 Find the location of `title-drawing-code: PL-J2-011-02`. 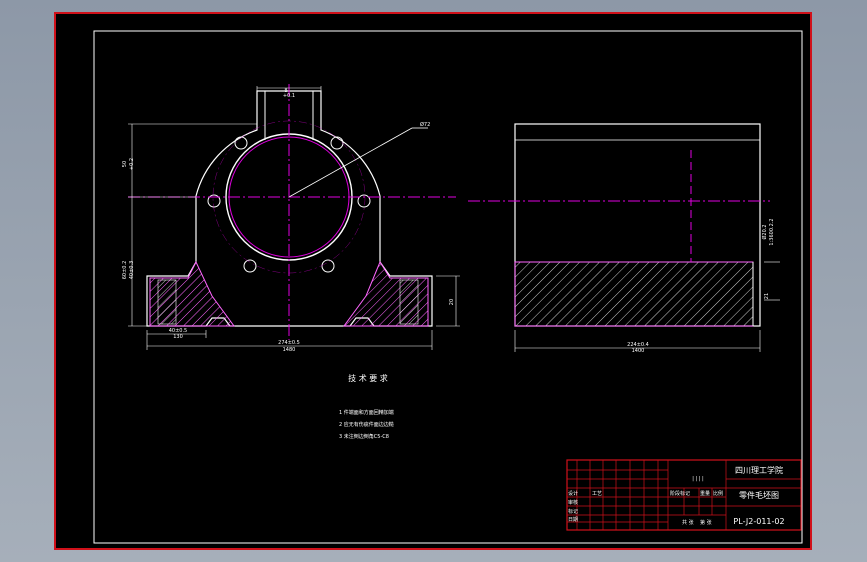

title-drawing-code: PL-J2-011-02 is located at coordinates (758, 521).